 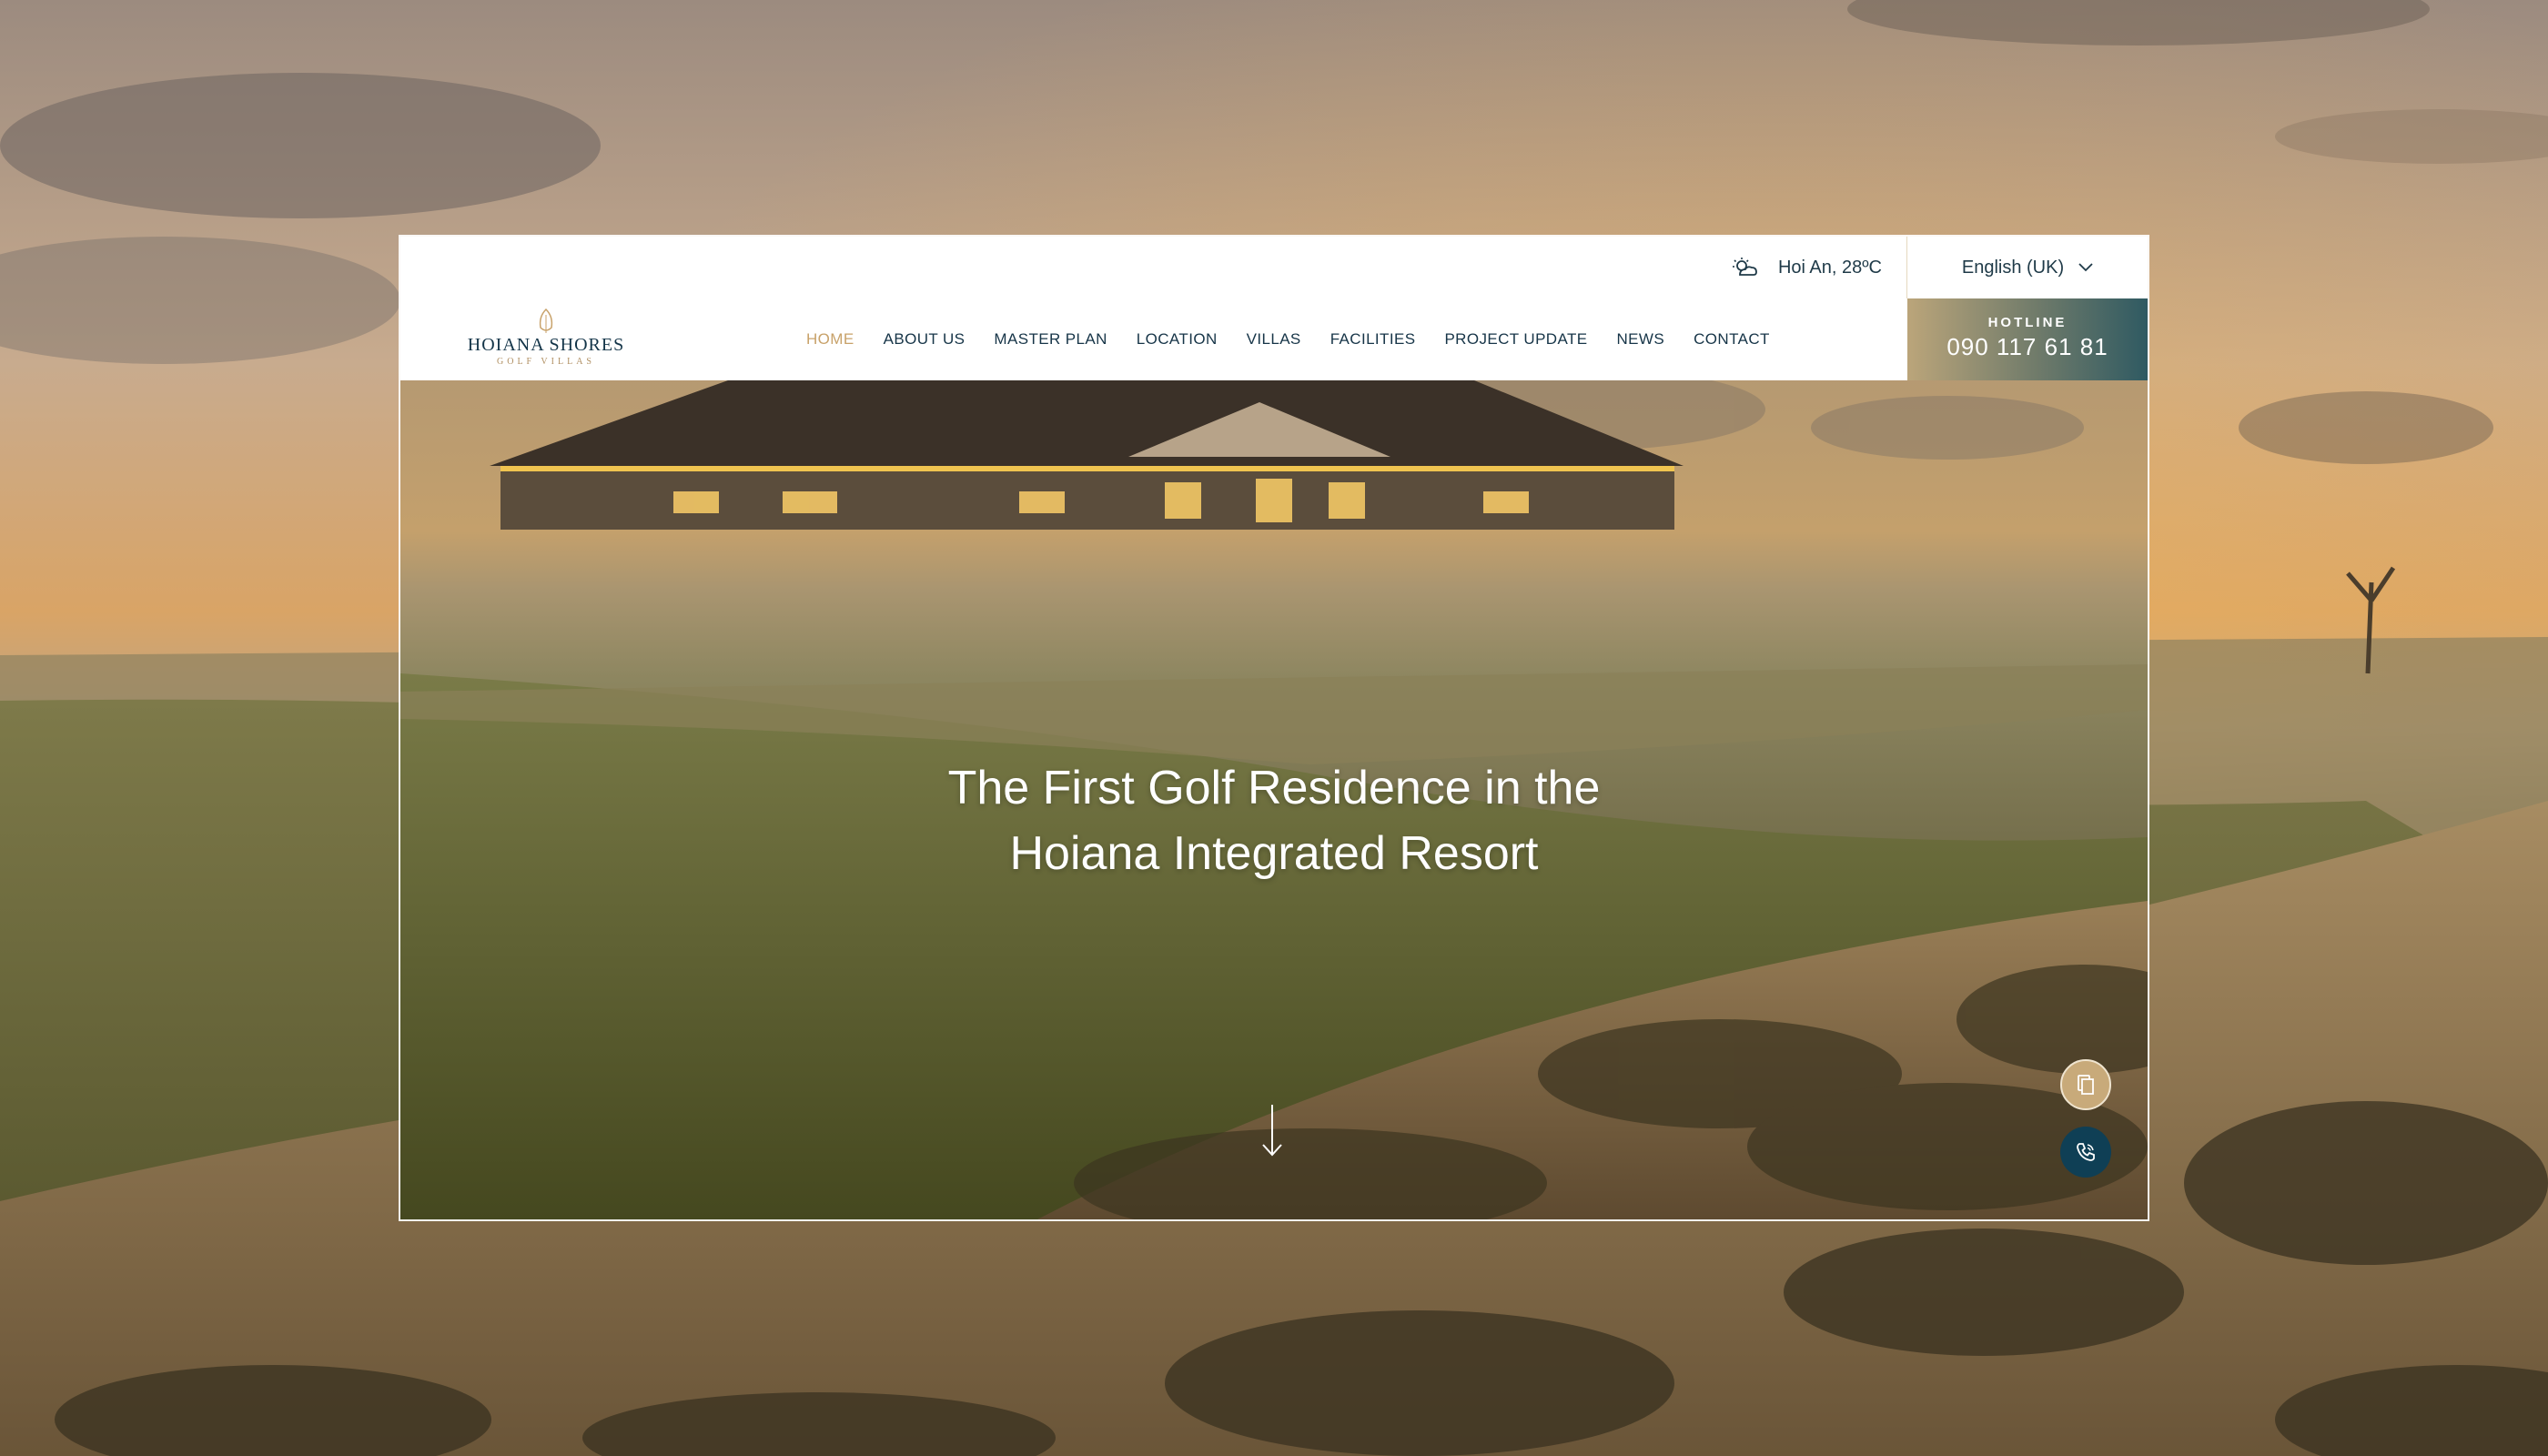 I want to click on phone-icon, so click(x=2086, y=1152).